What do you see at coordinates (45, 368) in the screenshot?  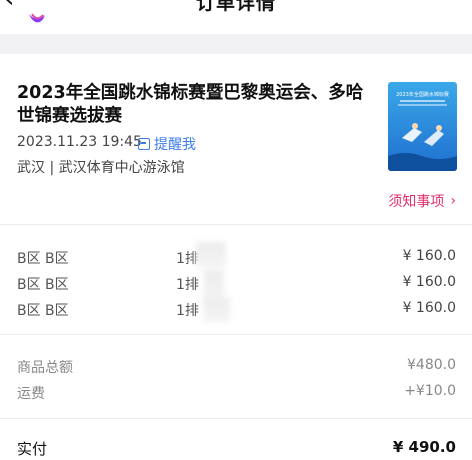 I see `subtotal-label: 商品总额` at bounding box center [45, 368].